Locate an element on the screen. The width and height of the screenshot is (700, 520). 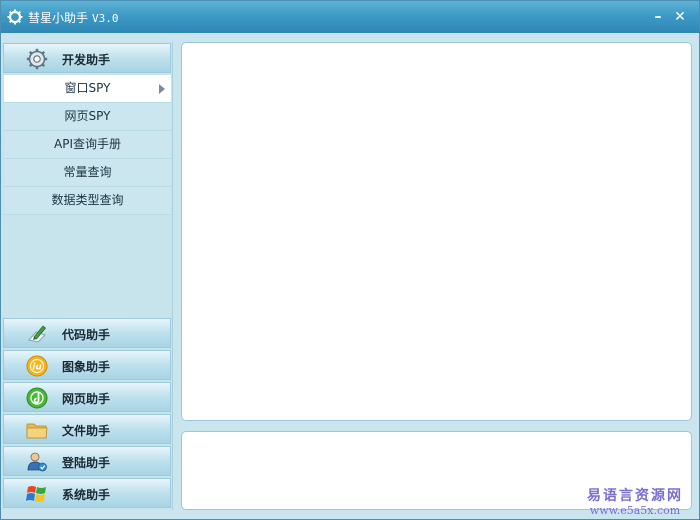
group-header-dev: 开发助手 is located at coordinates (87, 58).